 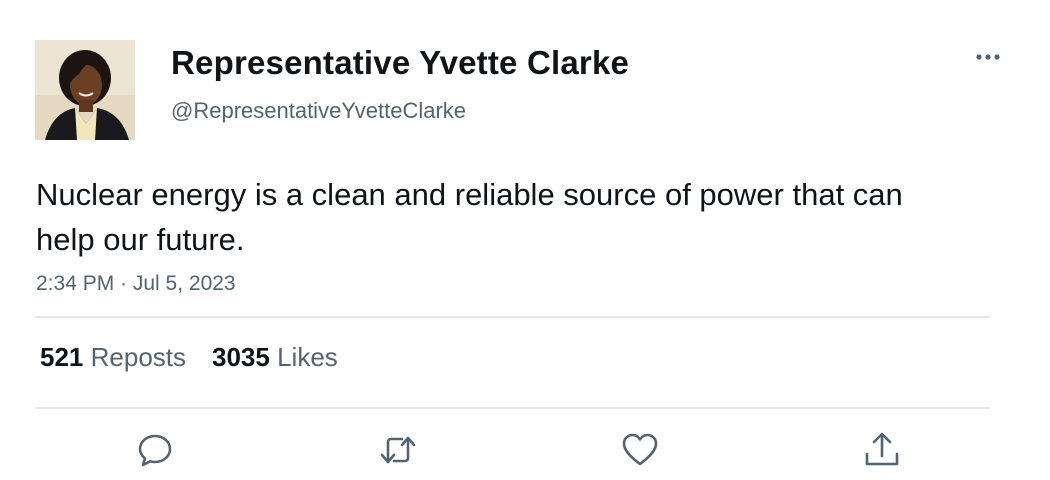 I want to click on share-button, so click(x=882, y=450).